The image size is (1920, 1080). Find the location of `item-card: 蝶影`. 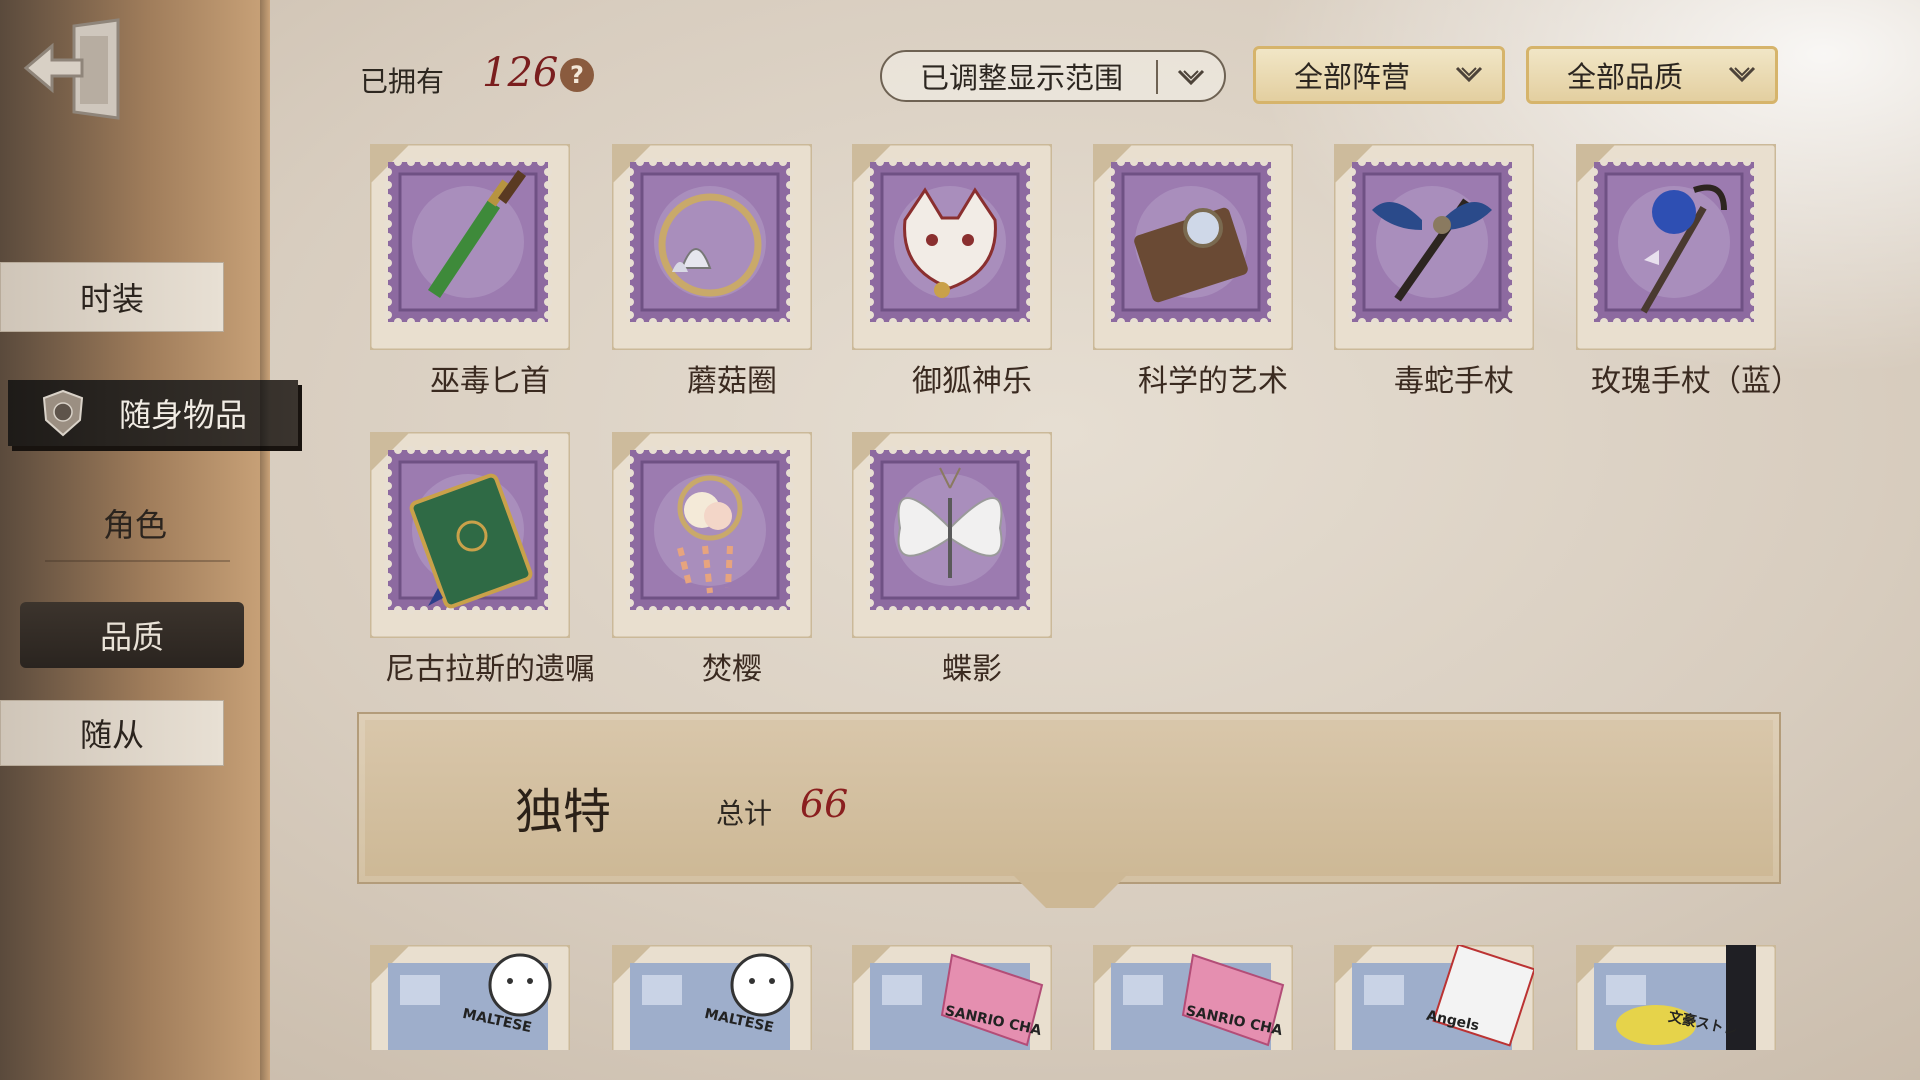

item-card: 蝶影 is located at coordinates (952, 561).